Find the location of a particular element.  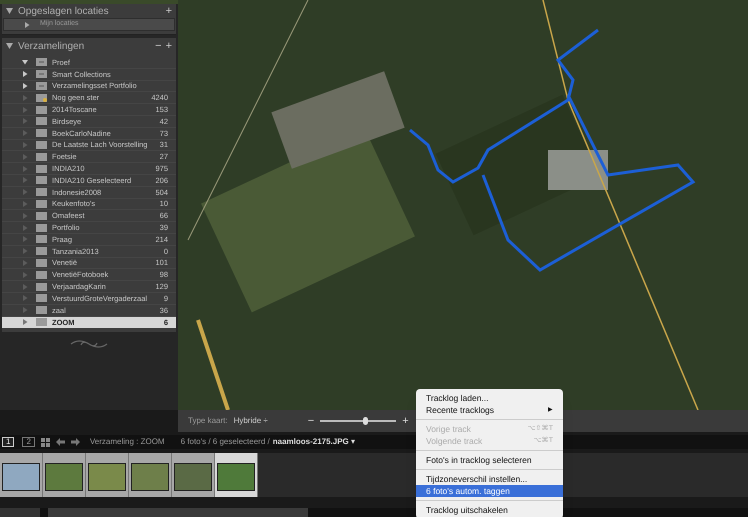

panel-title: Verzamelingen is located at coordinates (52, 47).